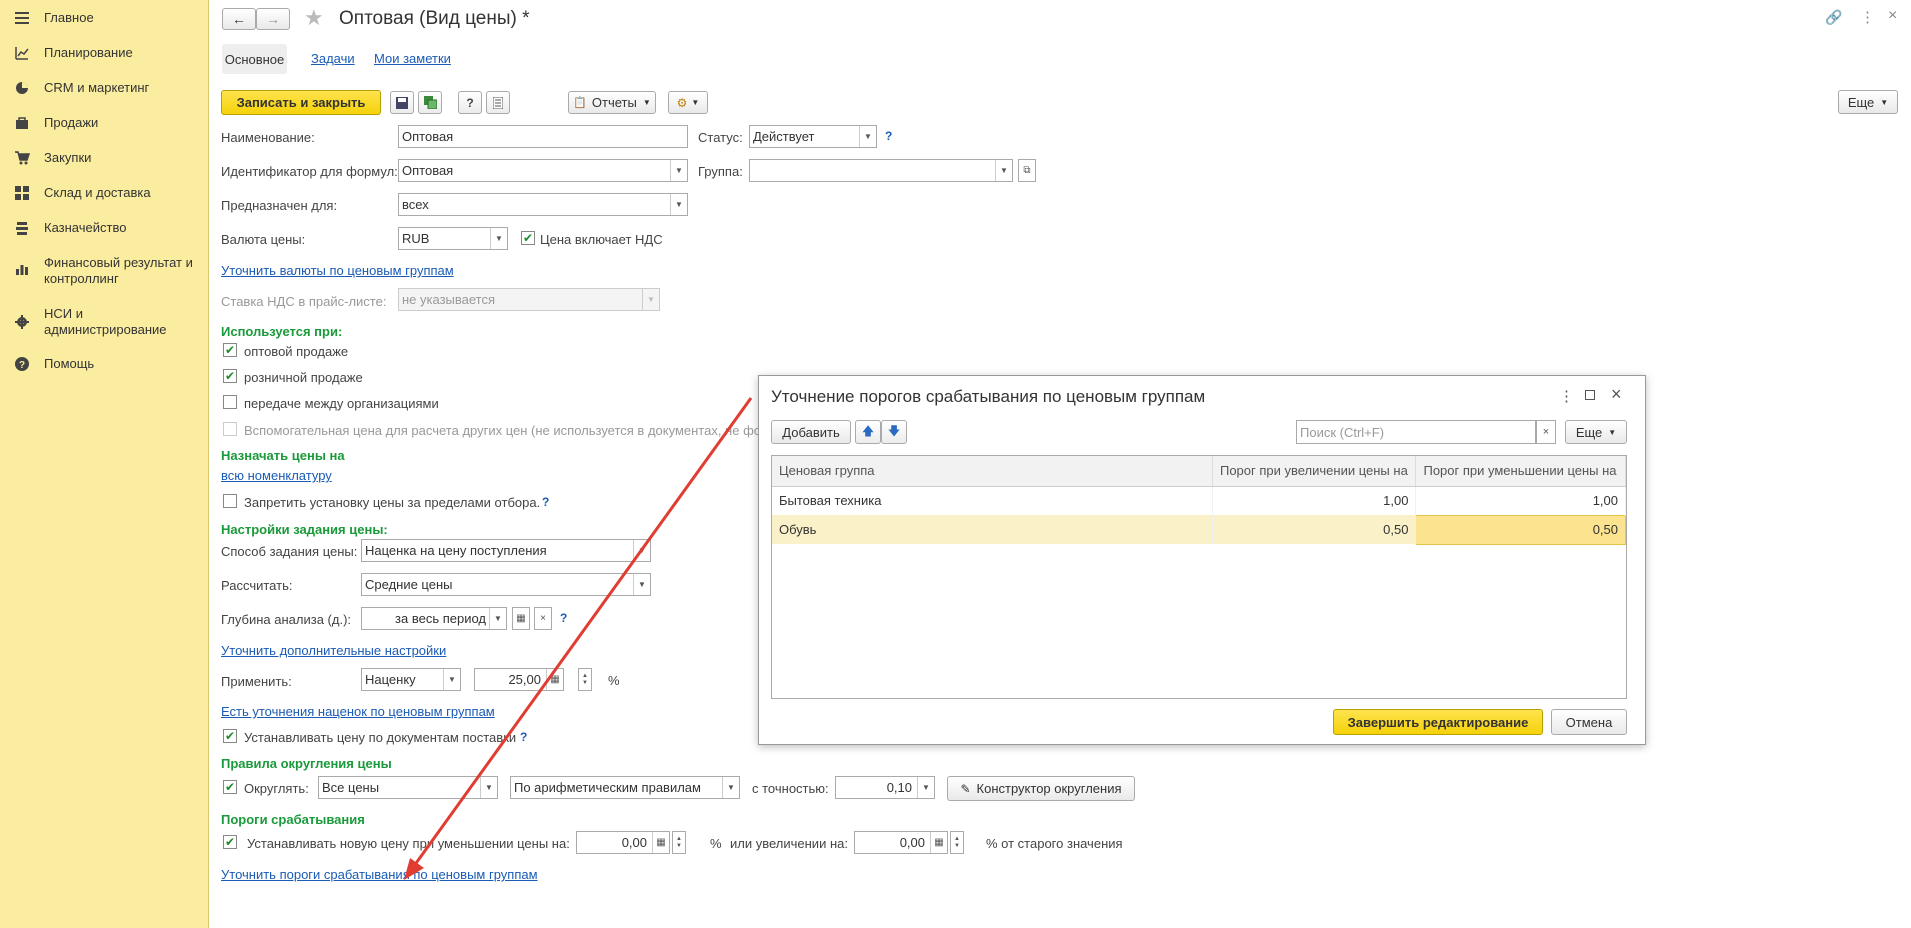 Image resolution: width=1911 pixels, height=928 pixels. I want to click on help-button: ?, so click(470, 102).